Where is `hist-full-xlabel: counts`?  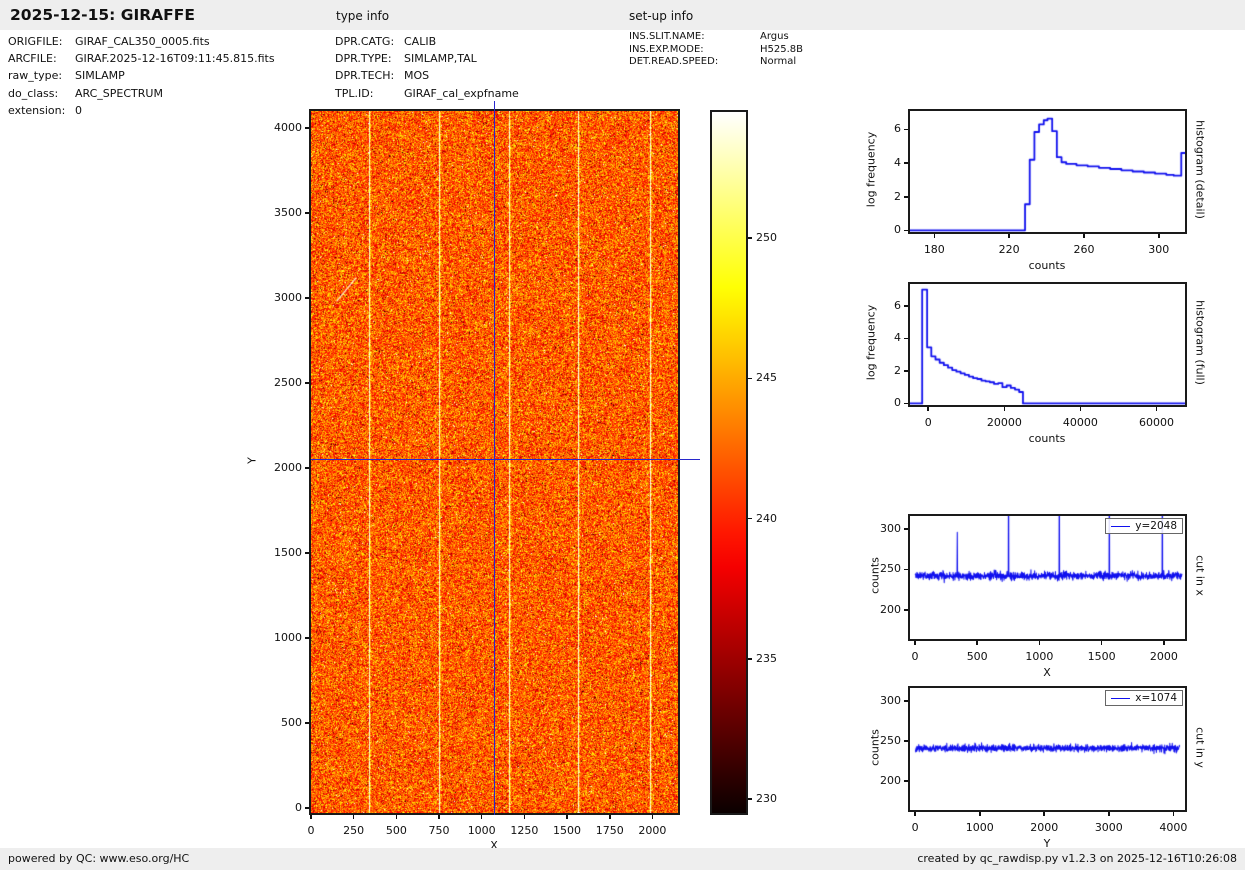
hist-full-xlabel: counts is located at coordinates (1047, 438).